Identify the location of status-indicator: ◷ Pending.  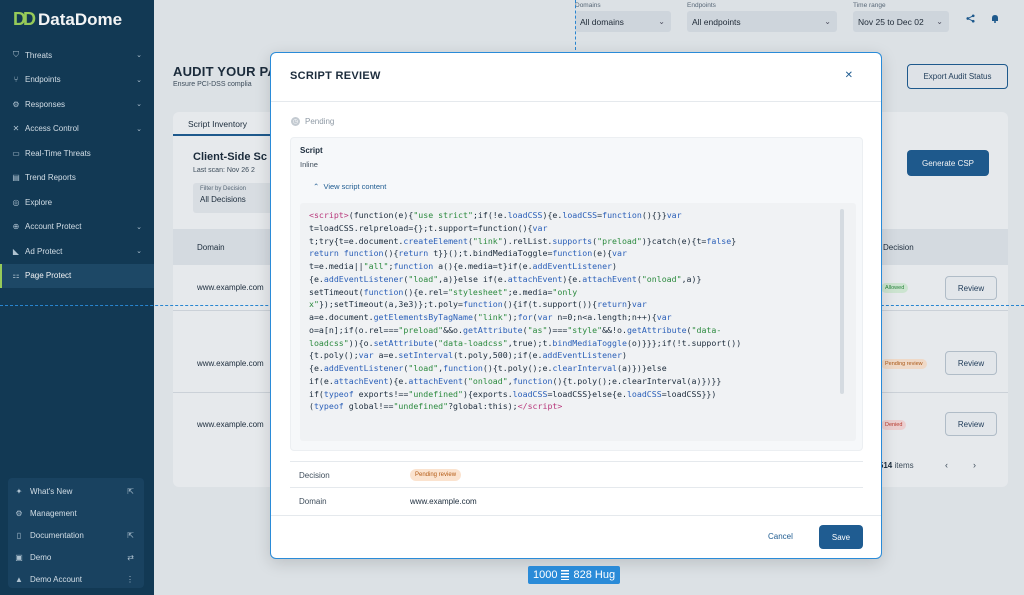
(312, 121).